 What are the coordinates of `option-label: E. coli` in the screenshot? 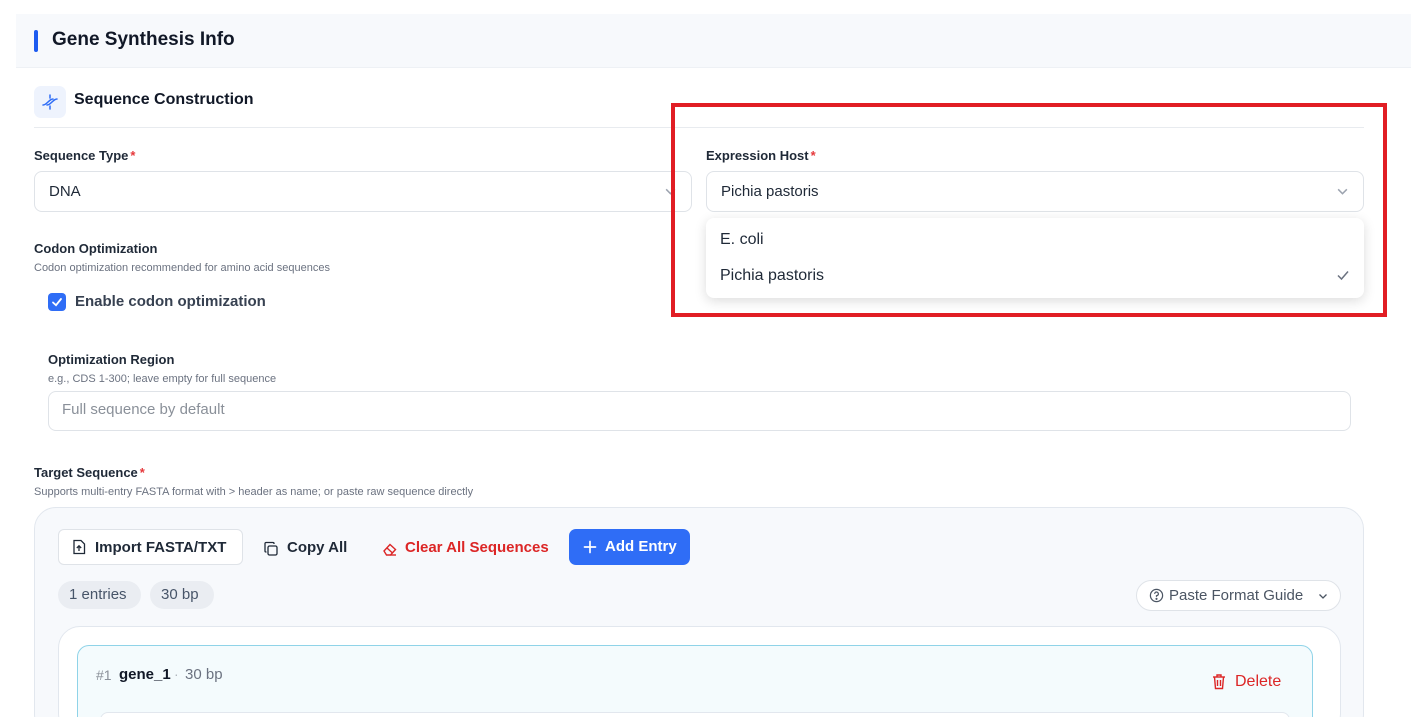 It's located at (742, 239).